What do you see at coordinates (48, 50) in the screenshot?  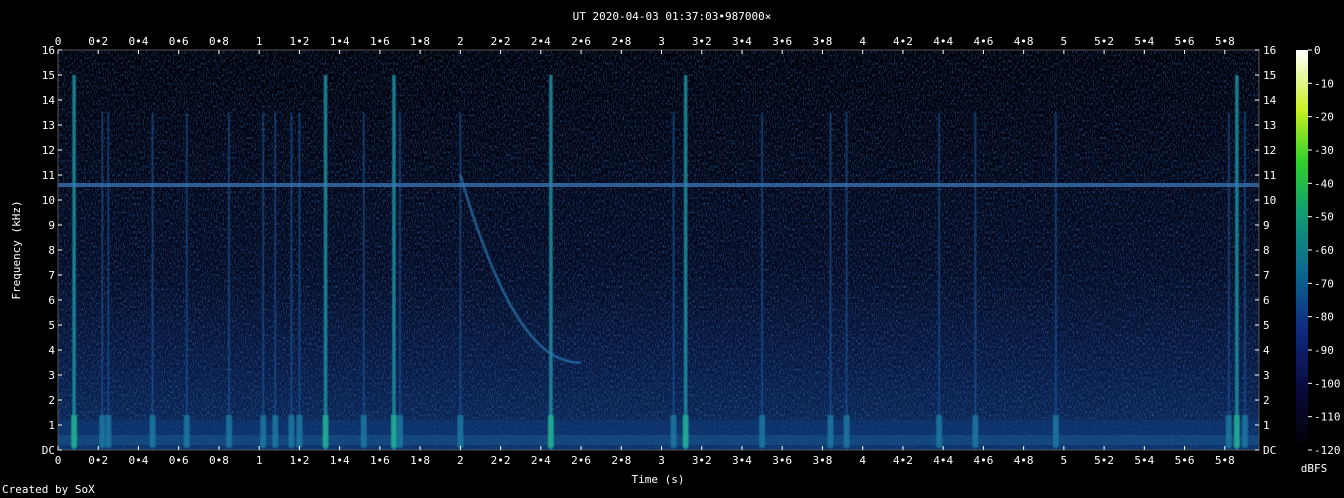 I see `y-tick-label-left: 16` at bounding box center [48, 50].